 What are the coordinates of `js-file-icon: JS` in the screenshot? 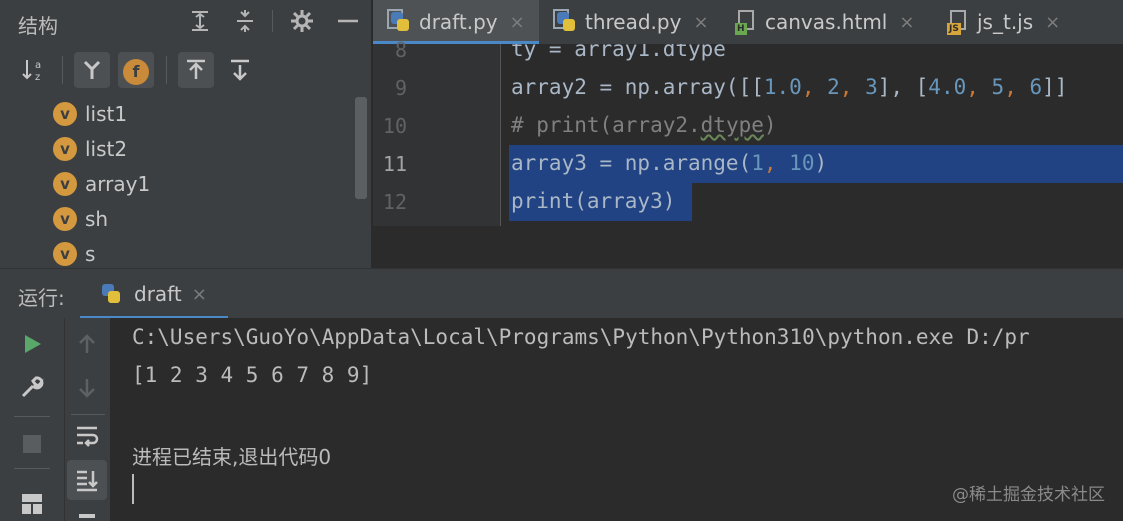 It's located at (958, 22).